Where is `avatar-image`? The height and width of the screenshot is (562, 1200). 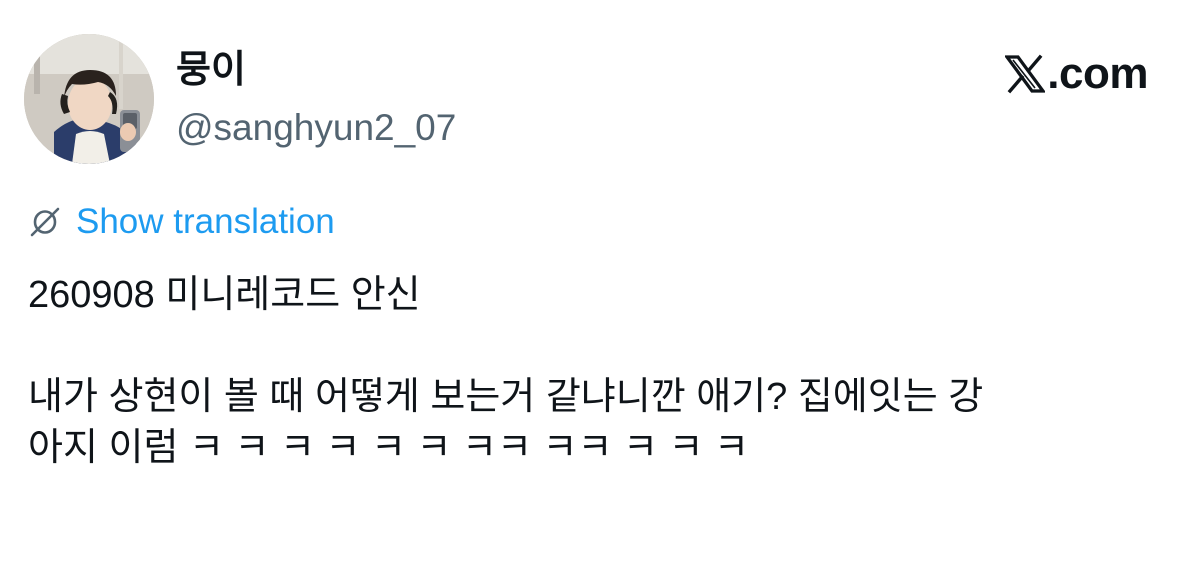
avatar-image is located at coordinates (89, 99).